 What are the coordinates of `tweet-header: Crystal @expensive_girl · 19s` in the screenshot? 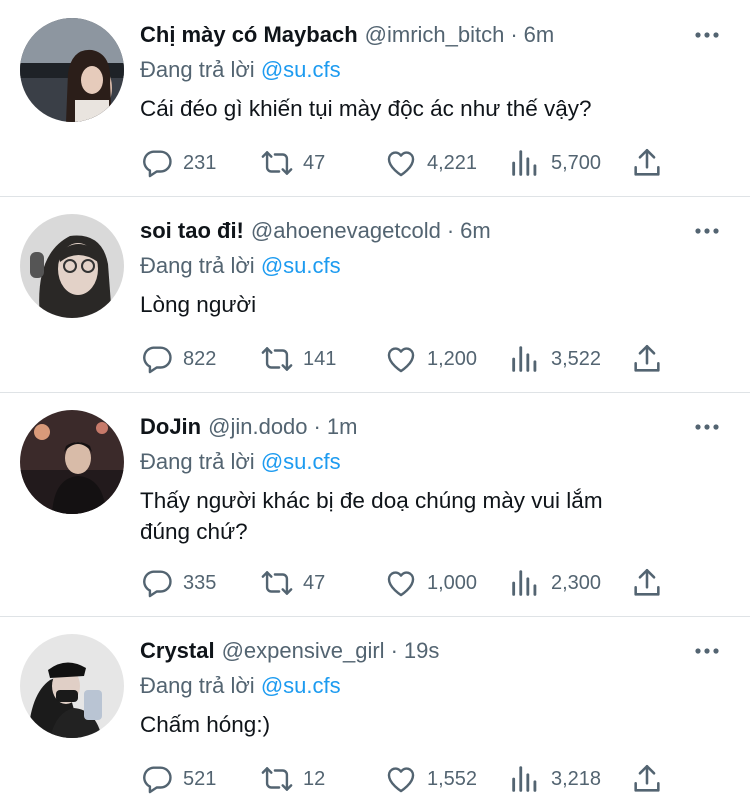 It's located at (410, 653).